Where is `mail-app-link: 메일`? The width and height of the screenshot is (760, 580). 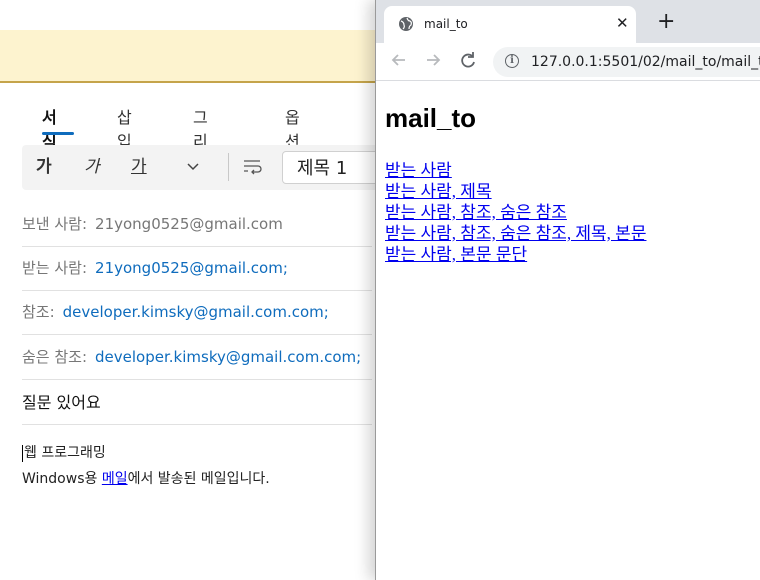
mail-app-link: 메일 is located at coordinates (115, 479).